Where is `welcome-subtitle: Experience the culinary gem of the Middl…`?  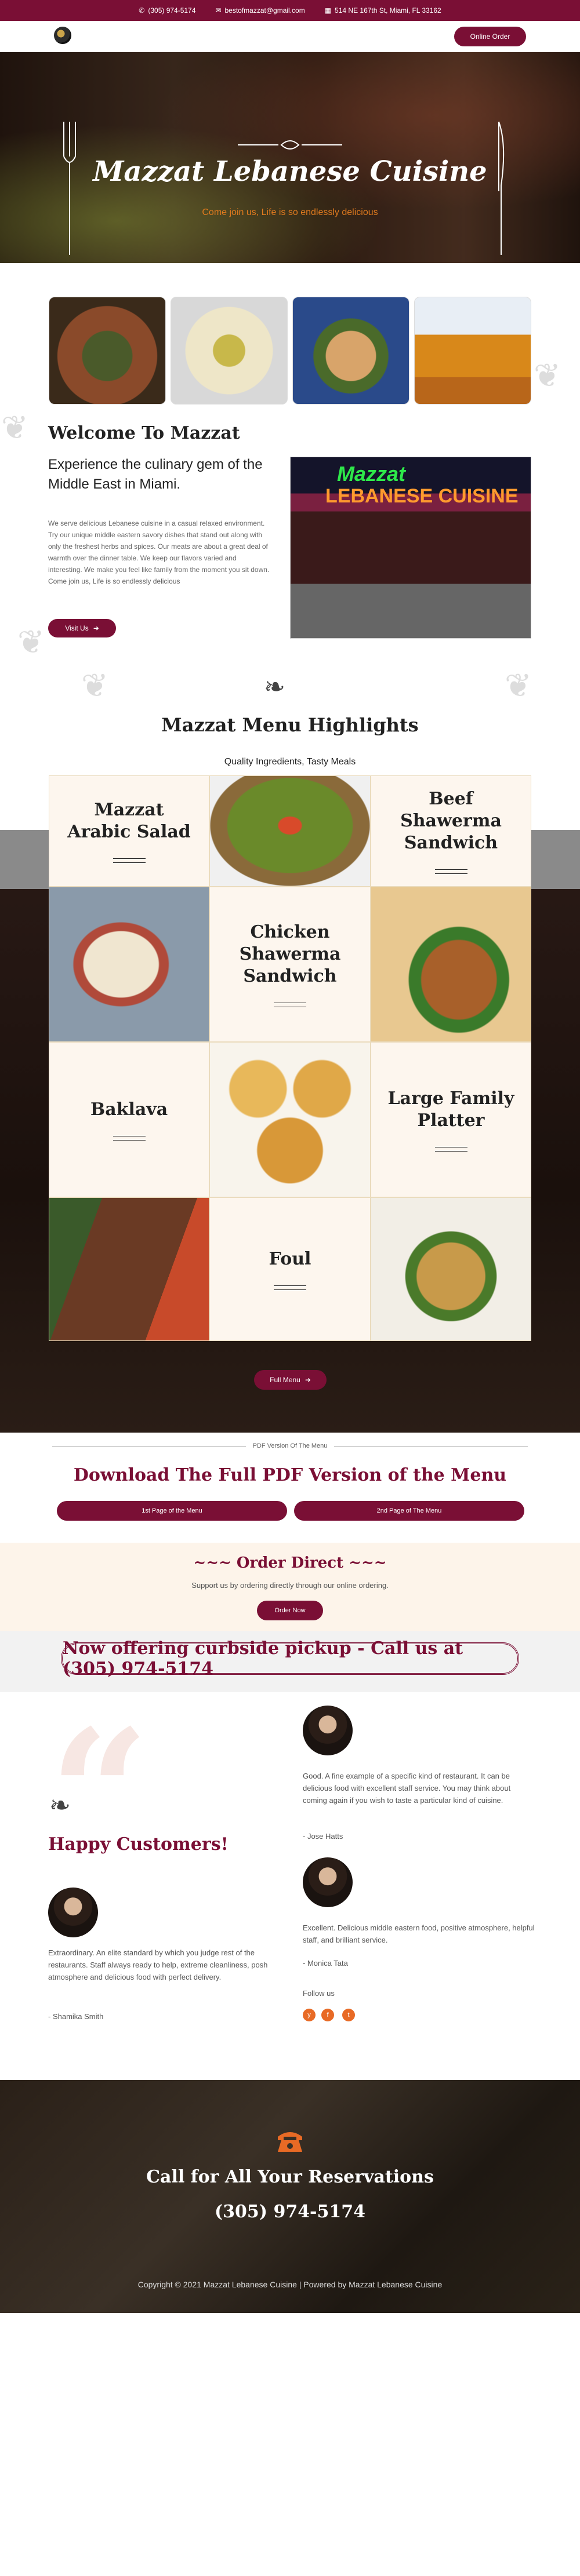
welcome-subtitle: Experience the culinary gem of the Middl… is located at coordinates (155, 474).